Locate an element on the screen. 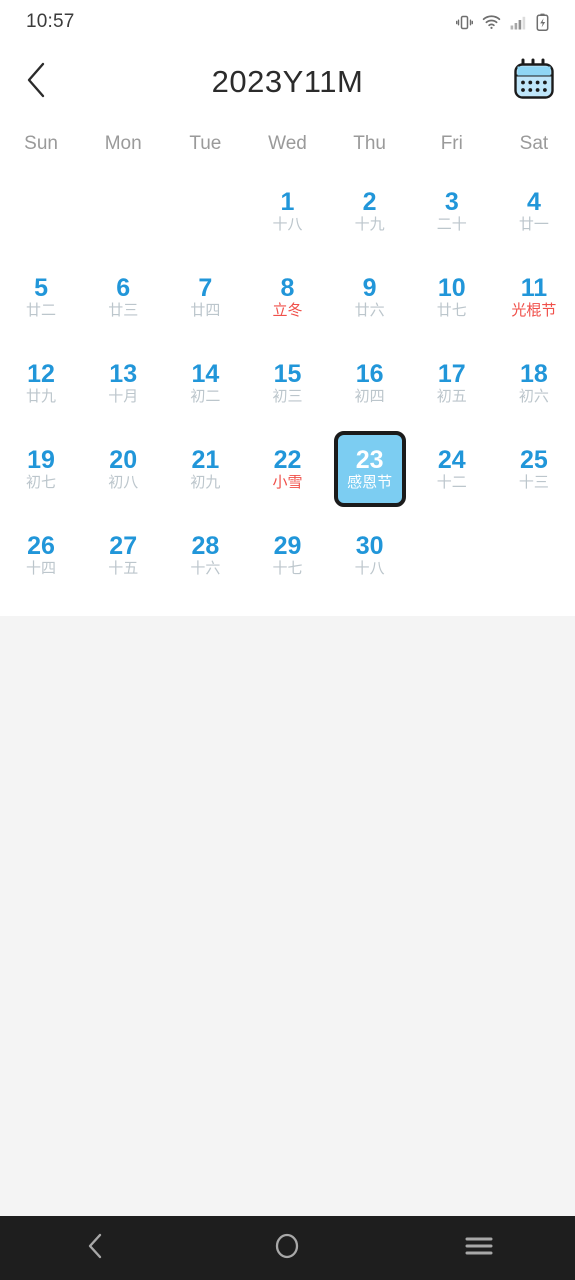 The height and width of the screenshot is (1280, 575). day-cell: 14 初二 is located at coordinates (205, 383).